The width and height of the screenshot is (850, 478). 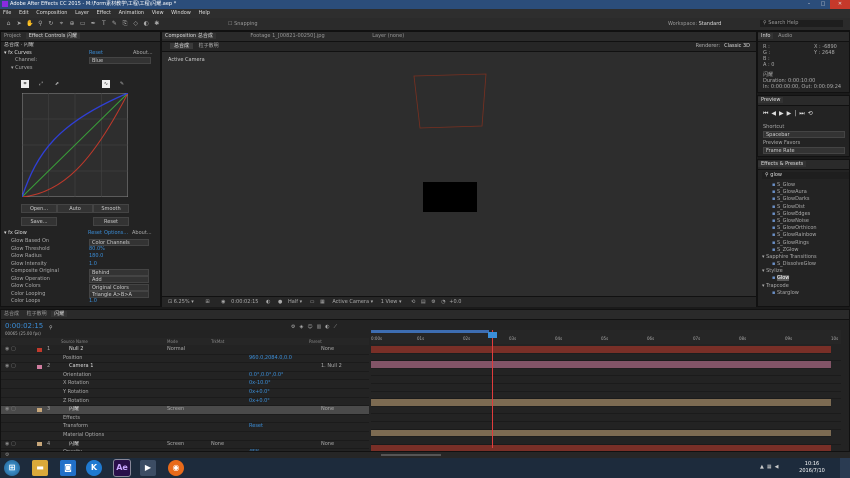 I want to click on glow-prop-row: Glow Intensity 1.0, so click(x=80, y=265).